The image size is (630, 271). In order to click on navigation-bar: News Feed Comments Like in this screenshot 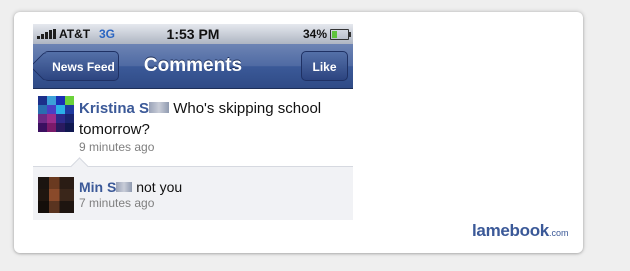, I will do `click(193, 66)`.